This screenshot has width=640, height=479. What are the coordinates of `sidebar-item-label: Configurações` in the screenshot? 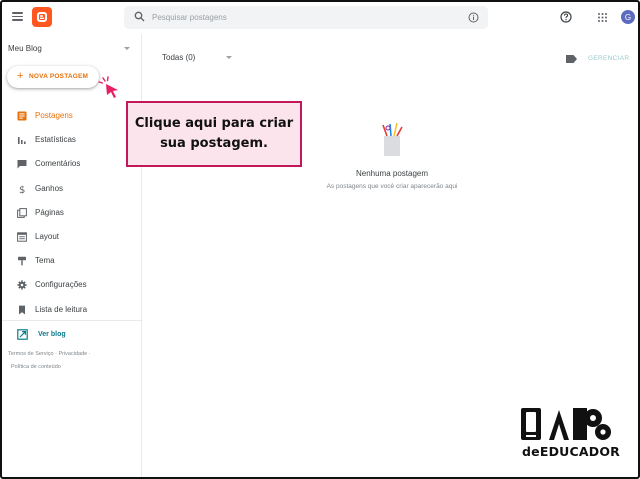 It's located at (61, 285).